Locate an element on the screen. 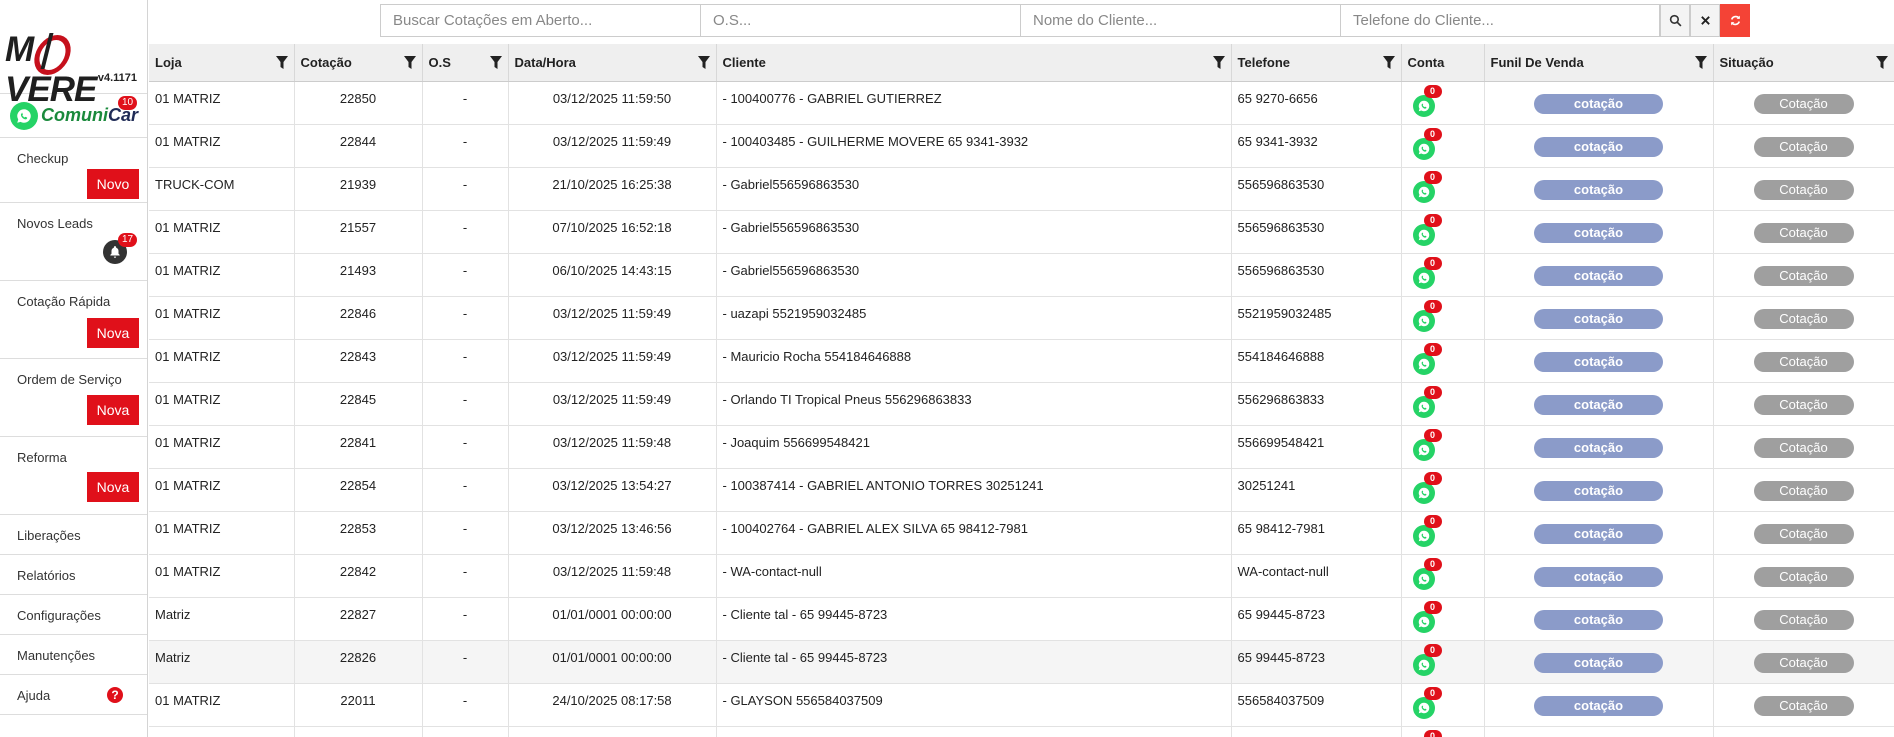 This screenshot has height=737, width=1894. column-header-os: O.S is located at coordinates (465, 63).